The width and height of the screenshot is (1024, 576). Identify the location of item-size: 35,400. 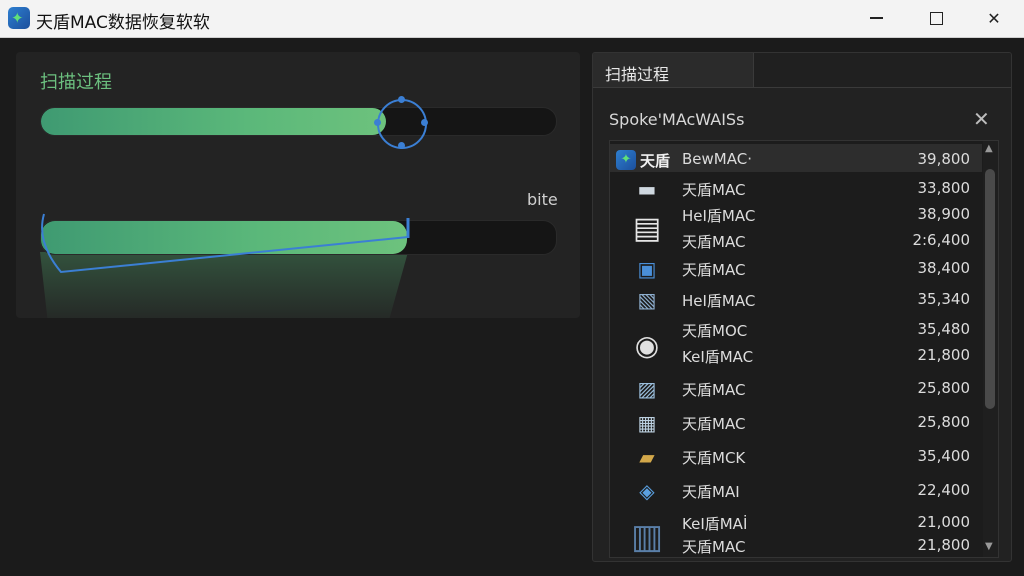
(944, 456).